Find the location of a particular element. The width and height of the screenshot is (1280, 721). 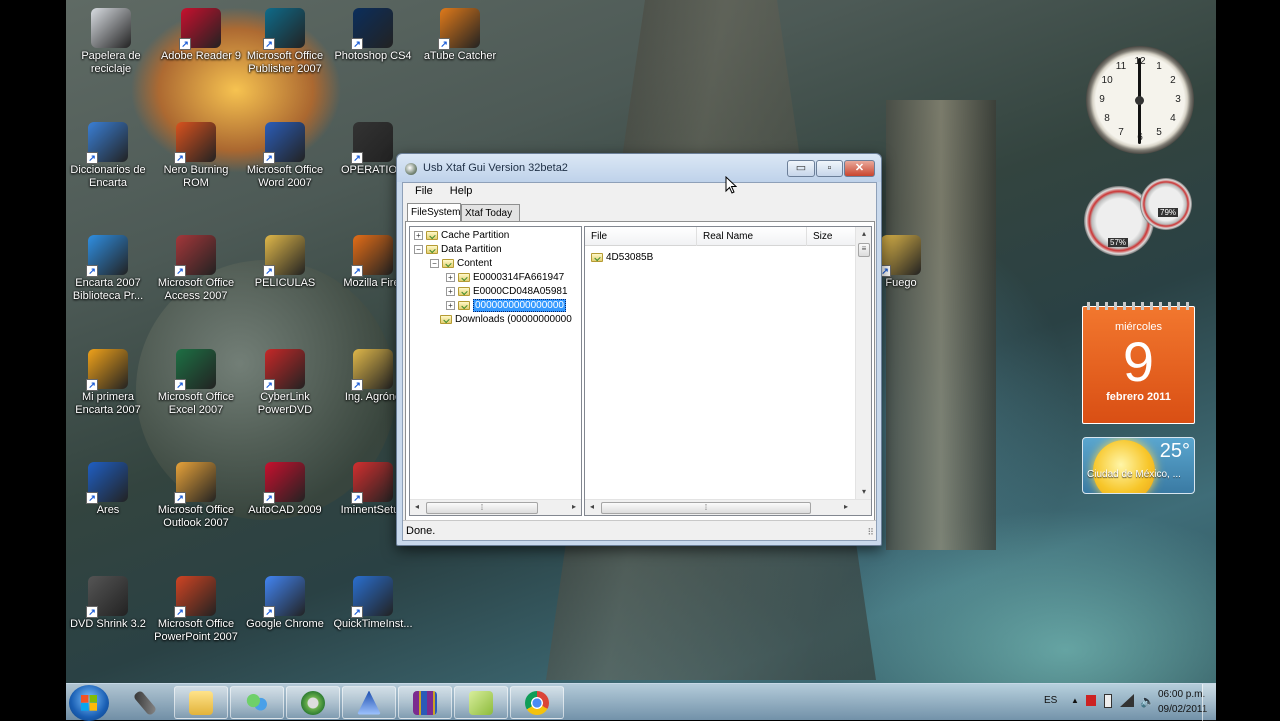

windows-logo-icon is located at coordinates (89, 703).